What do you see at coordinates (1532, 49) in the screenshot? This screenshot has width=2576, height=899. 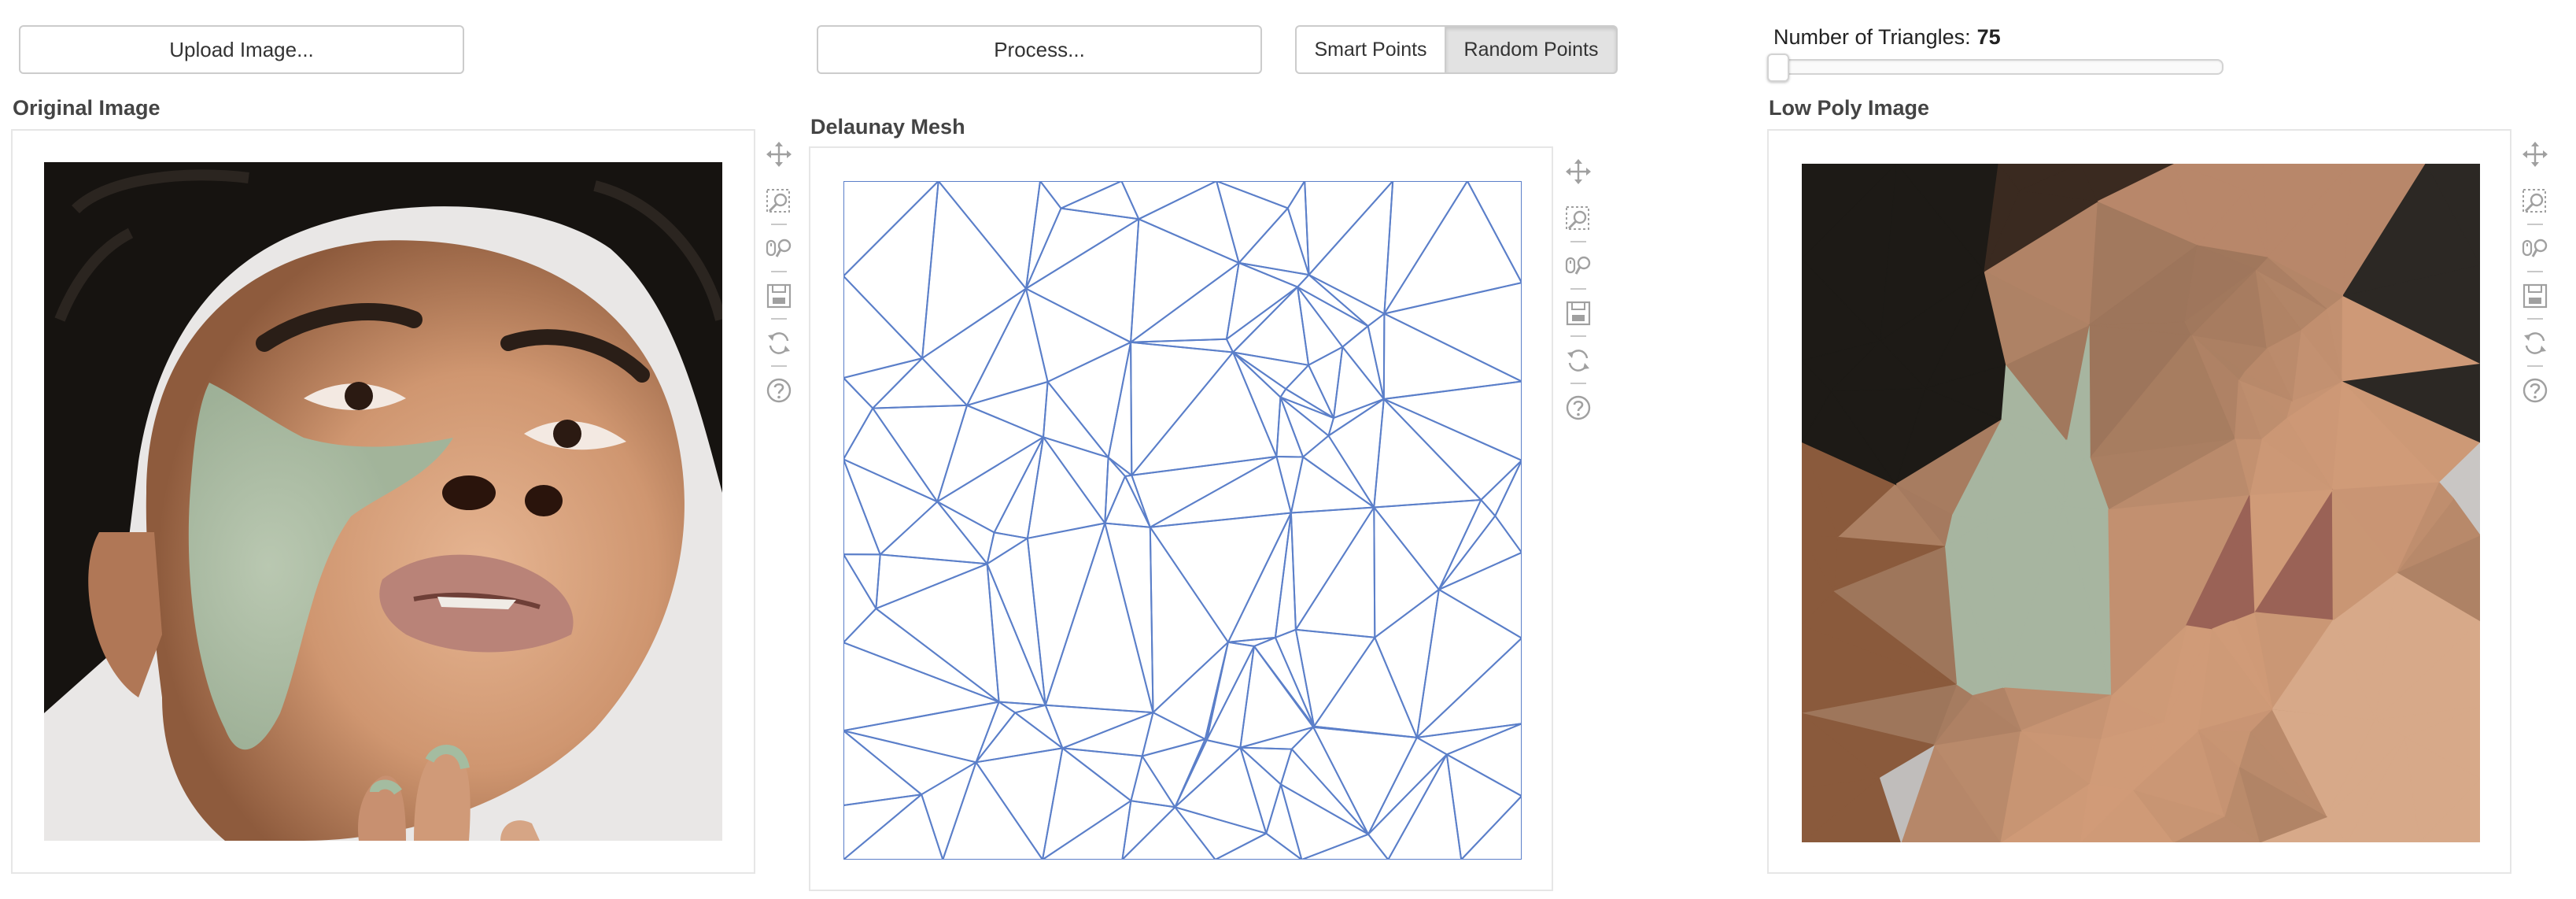 I see `random-points-toggle: Random Points` at bounding box center [1532, 49].